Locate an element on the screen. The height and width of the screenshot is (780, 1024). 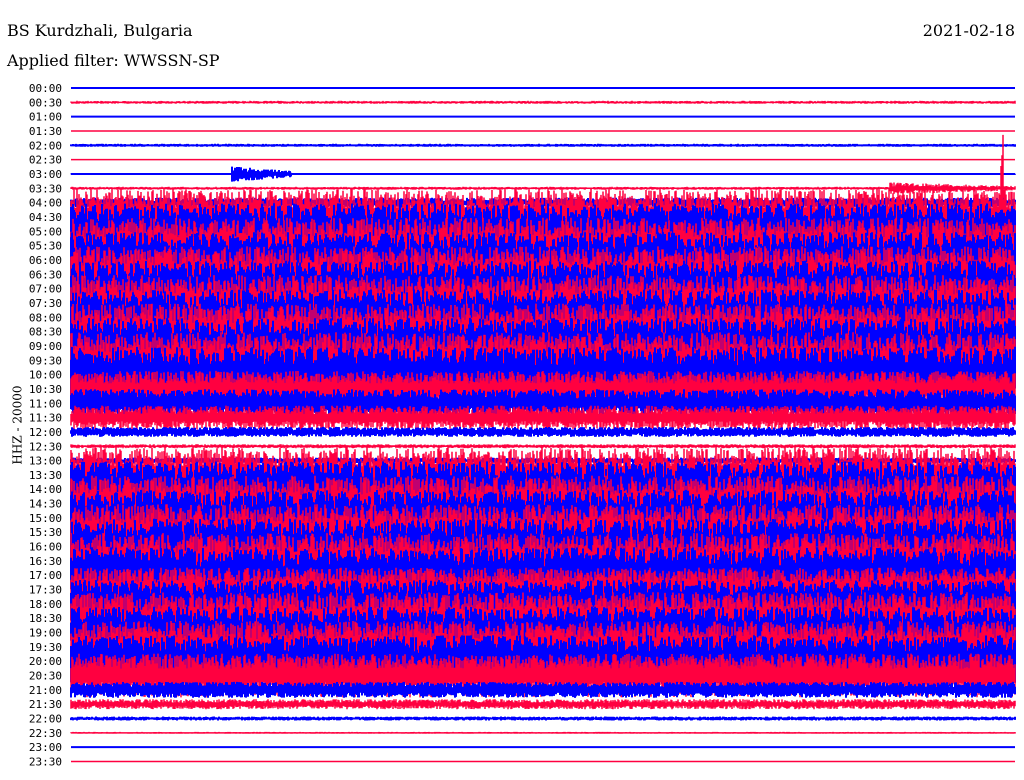
tick-label: 10:00 is located at coordinates (45, 375).